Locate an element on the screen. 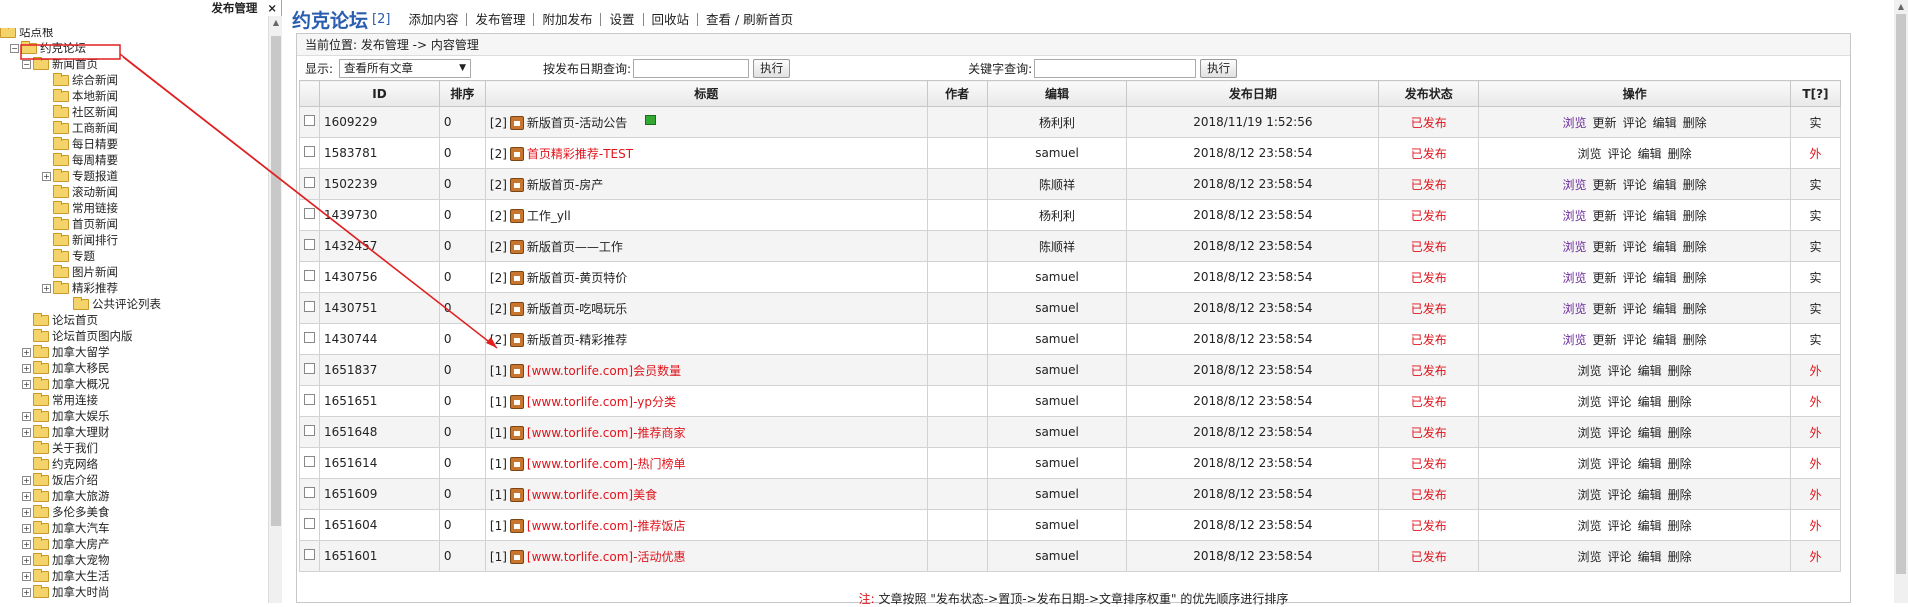  main-scroll-thumb is located at coordinates (1901, 294).